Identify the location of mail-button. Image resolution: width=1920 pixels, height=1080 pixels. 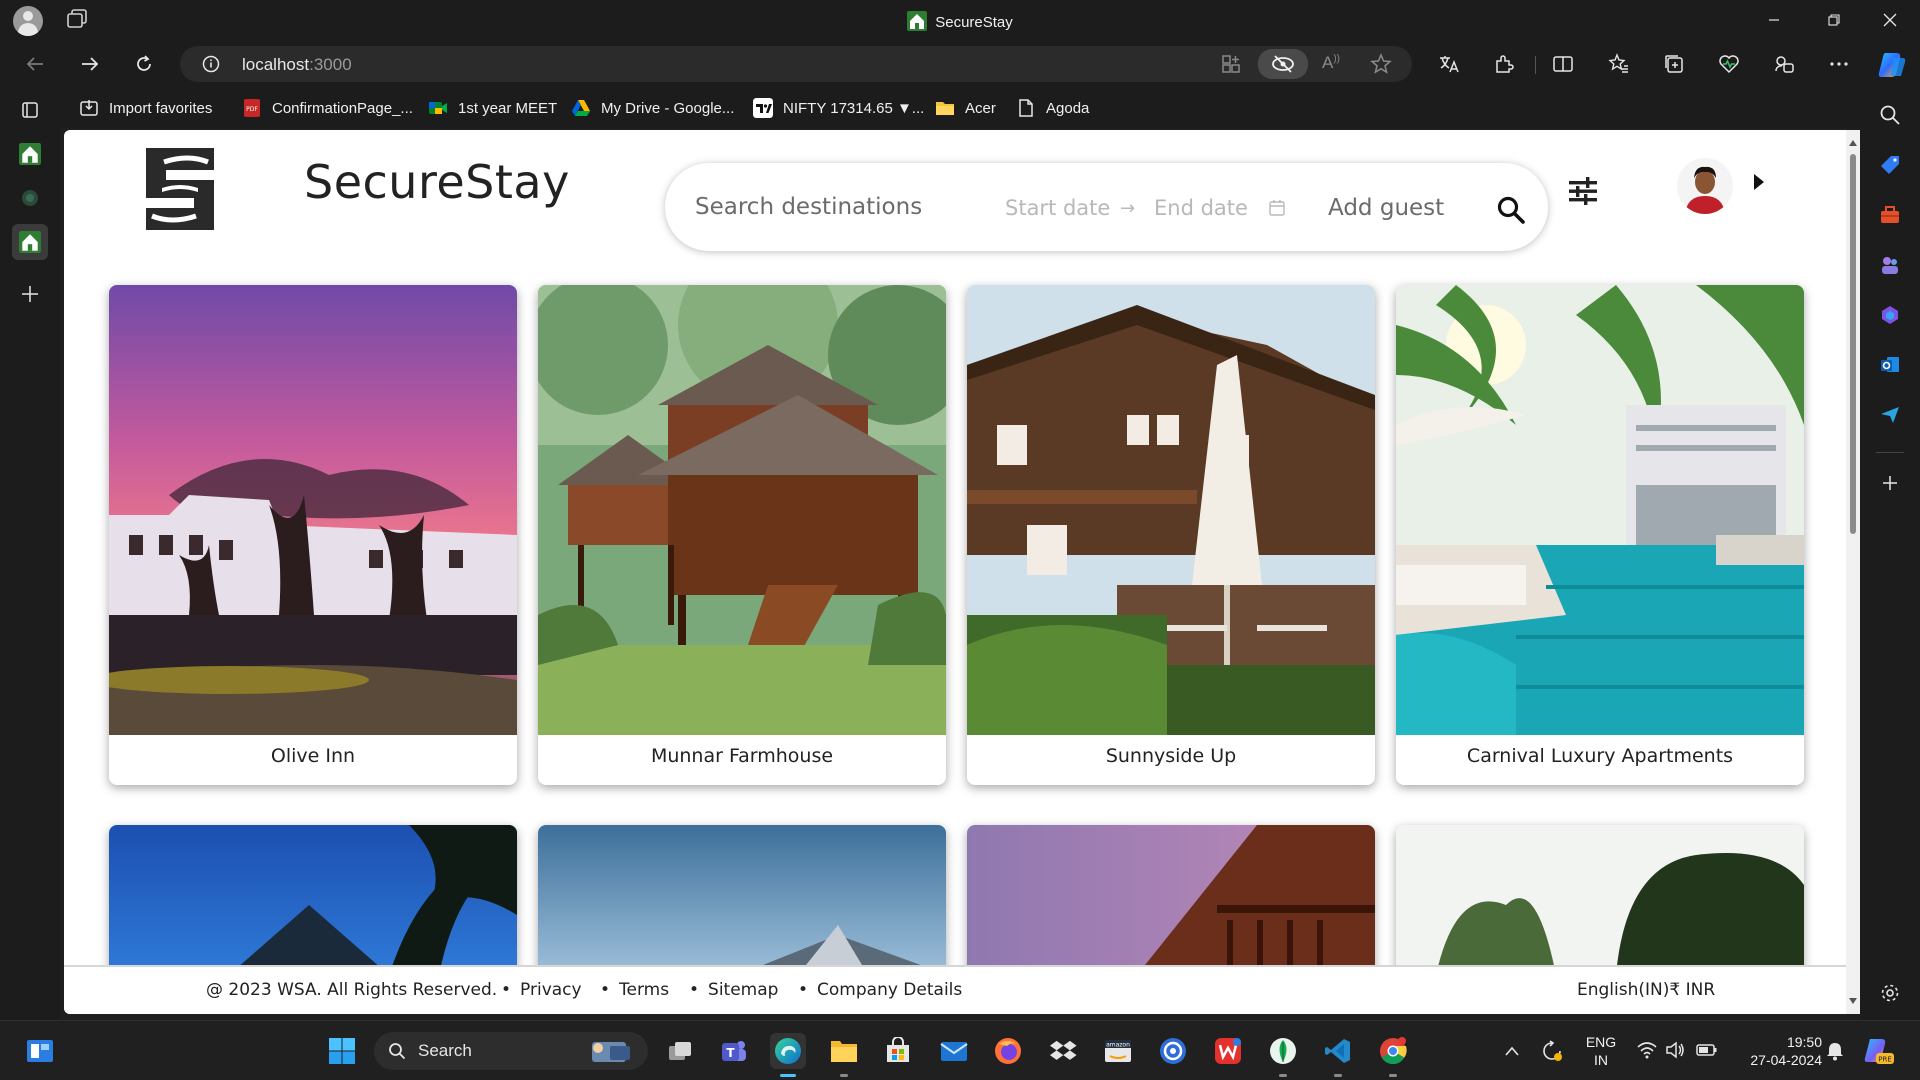
(954, 1051).